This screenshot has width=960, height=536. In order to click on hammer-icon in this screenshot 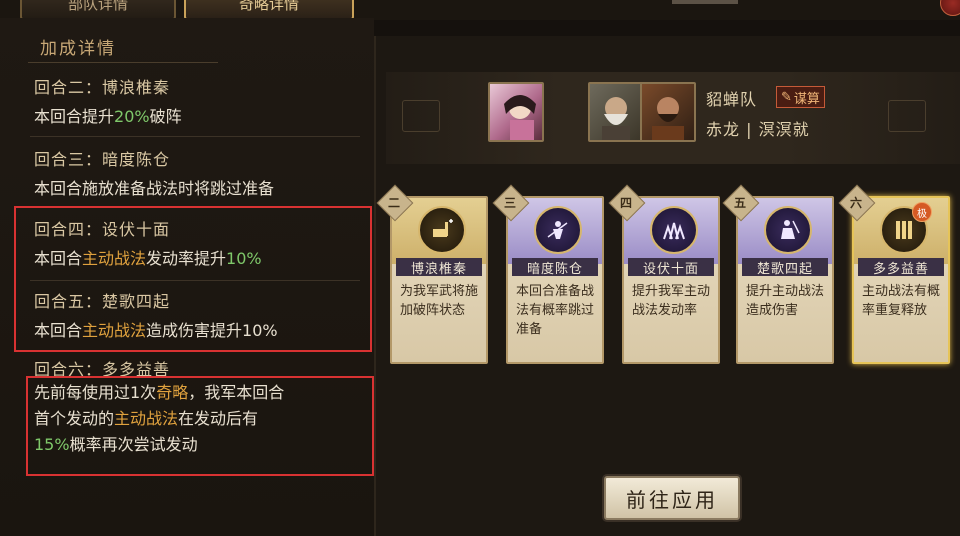, I will do `click(443, 228)`.